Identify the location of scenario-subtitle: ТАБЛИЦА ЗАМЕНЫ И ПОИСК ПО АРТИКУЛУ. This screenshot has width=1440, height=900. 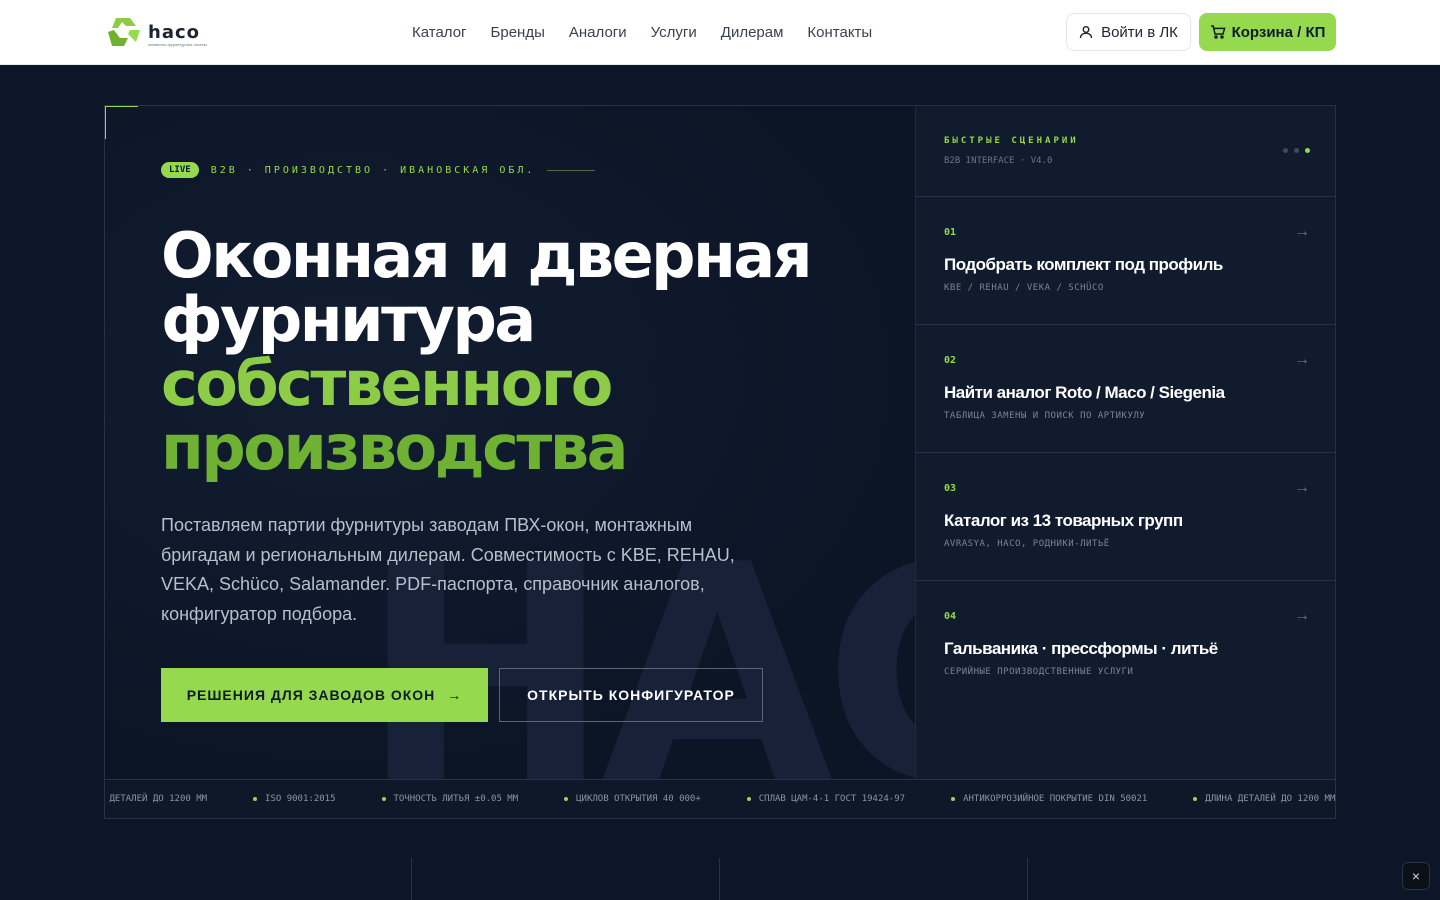
(1045, 416).